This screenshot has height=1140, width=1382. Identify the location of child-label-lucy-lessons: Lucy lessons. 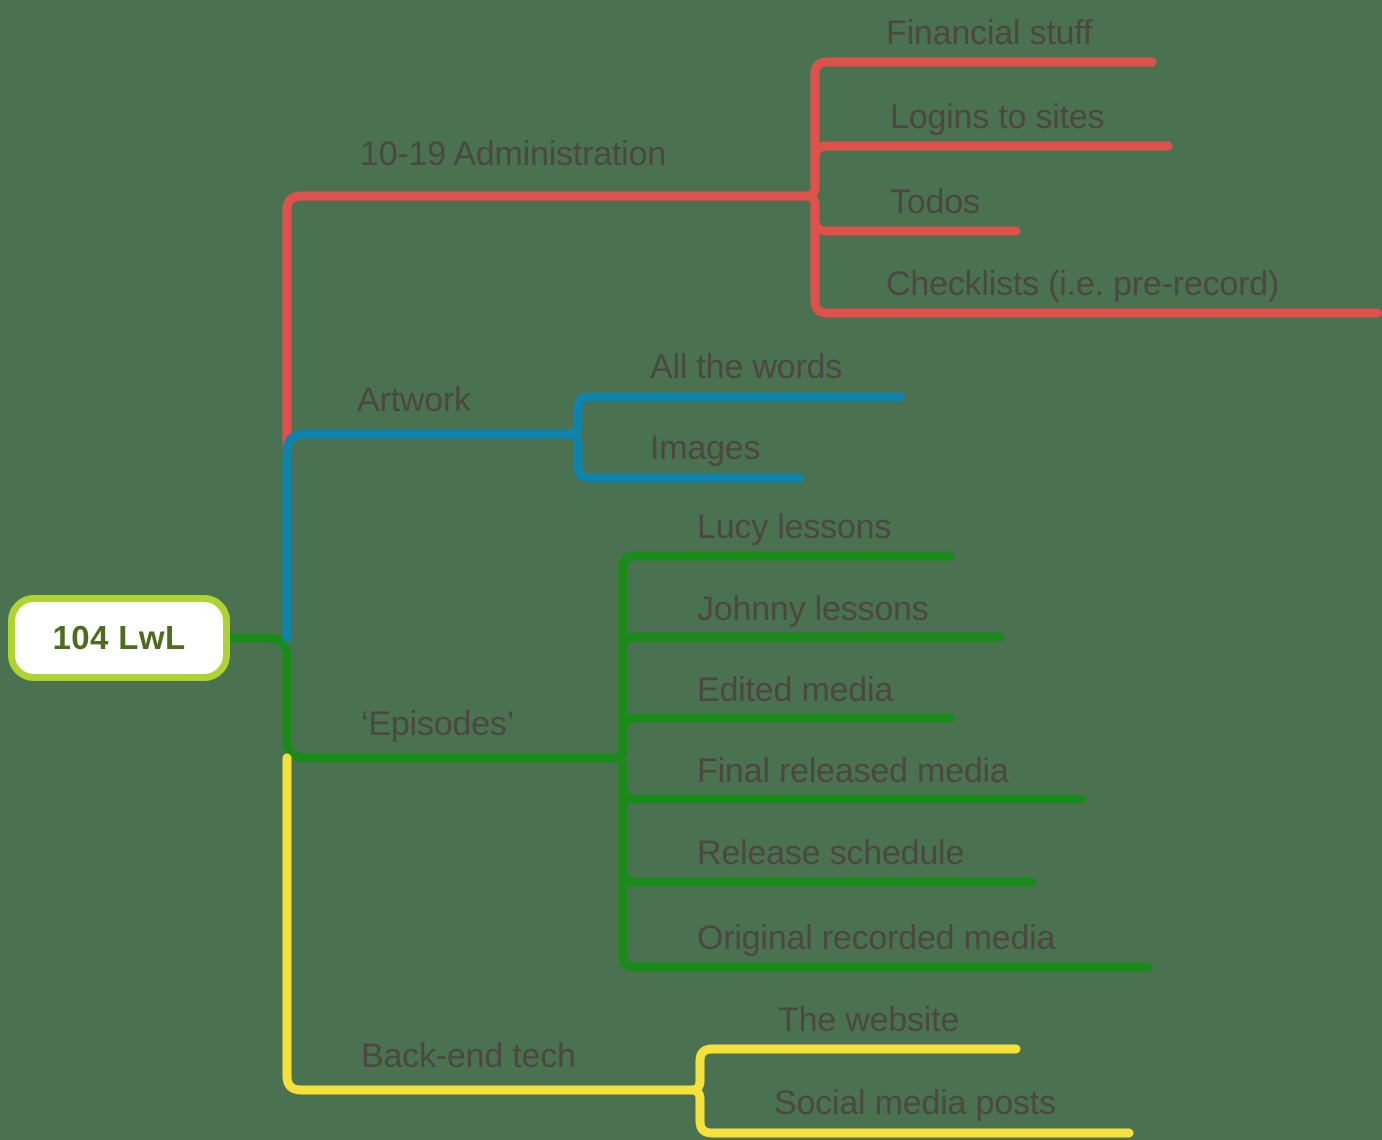
(794, 527).